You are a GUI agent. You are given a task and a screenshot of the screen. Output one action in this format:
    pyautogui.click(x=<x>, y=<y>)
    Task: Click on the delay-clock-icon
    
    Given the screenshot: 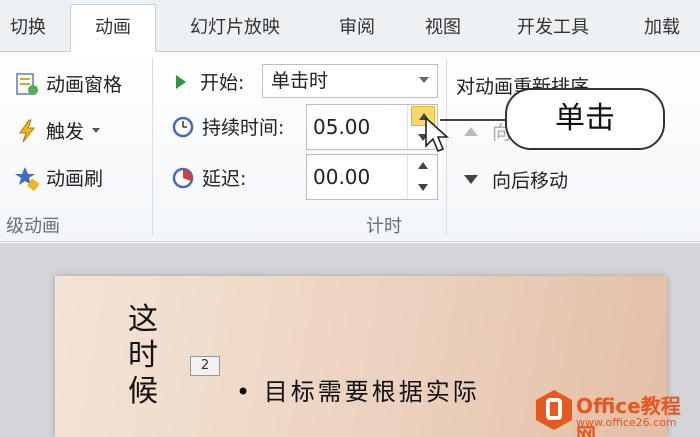 What is the action you would take?
    pyautogui.click(x=183, y=178)
    